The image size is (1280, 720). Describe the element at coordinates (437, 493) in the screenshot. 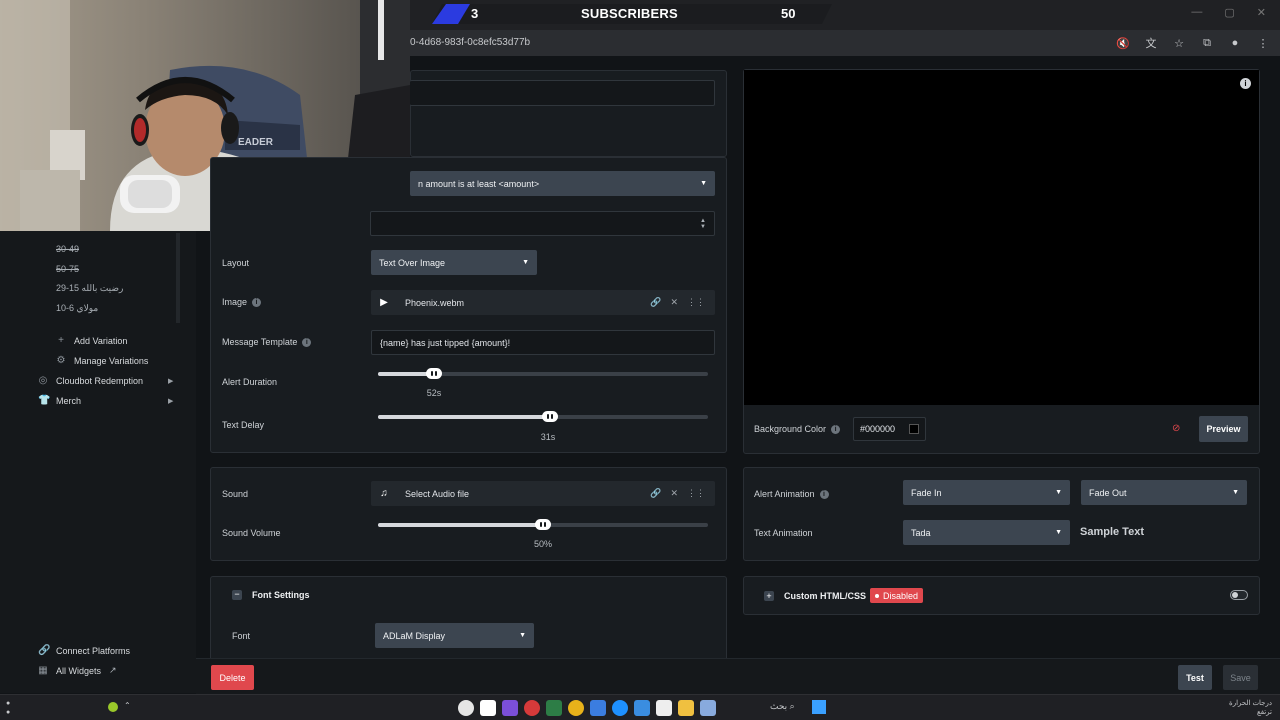

I see `sound-file-name: Select Audio file` at that location.